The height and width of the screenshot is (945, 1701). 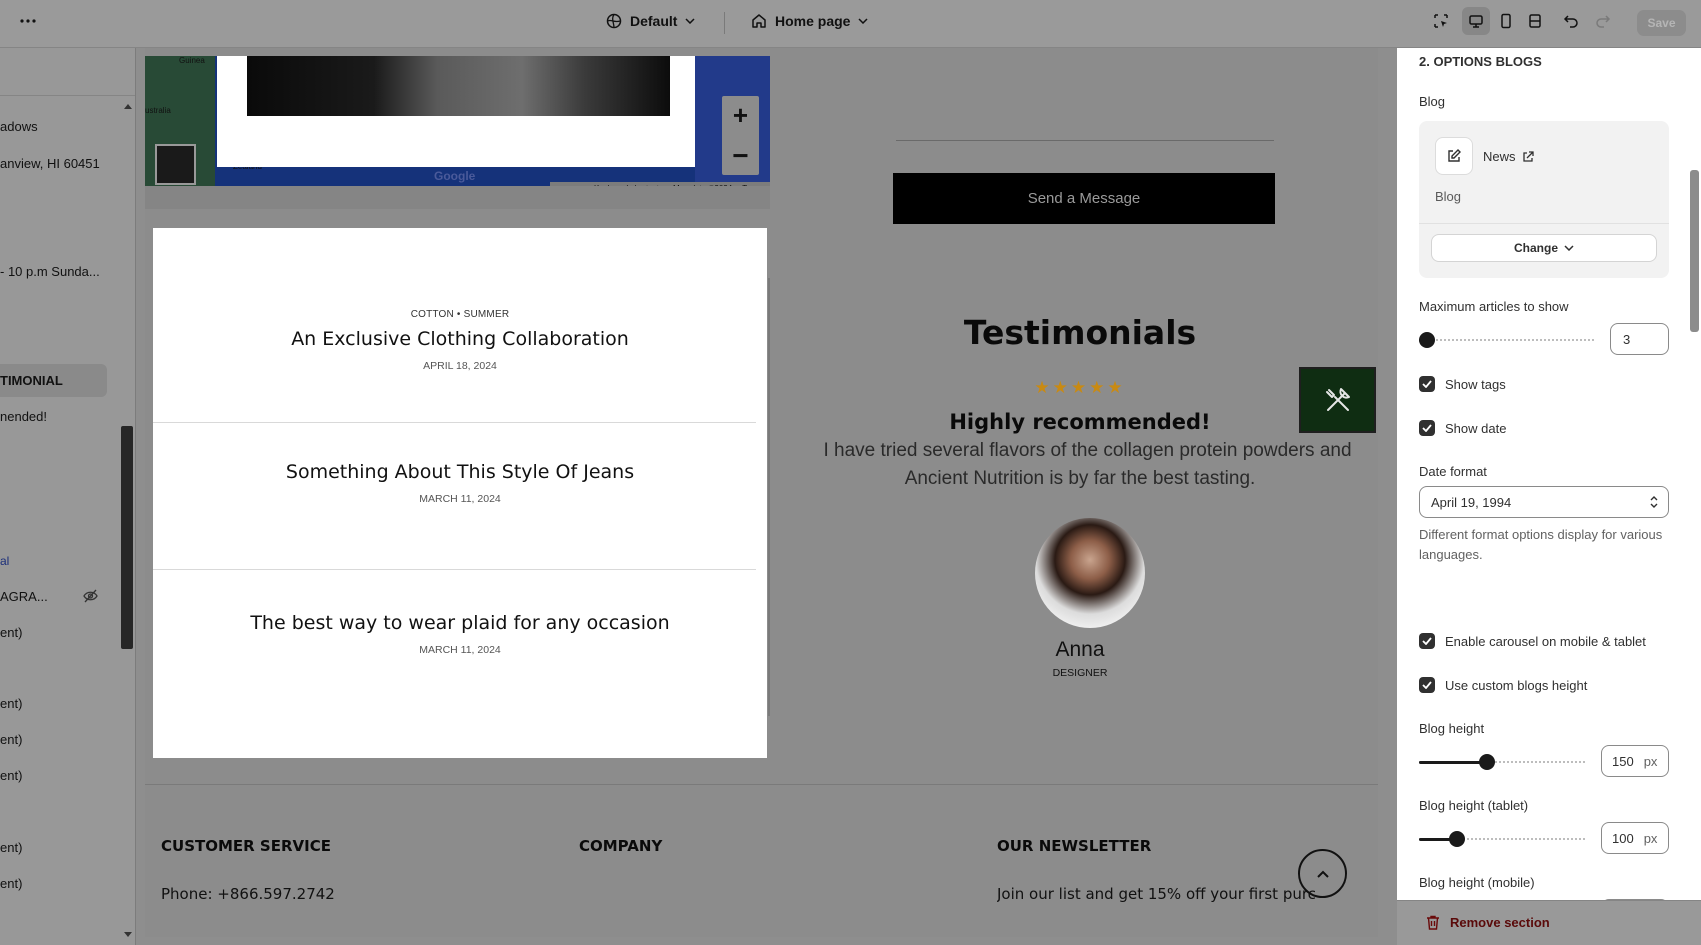 I want to click on google-logo: Google, so click(x=455, y=176).